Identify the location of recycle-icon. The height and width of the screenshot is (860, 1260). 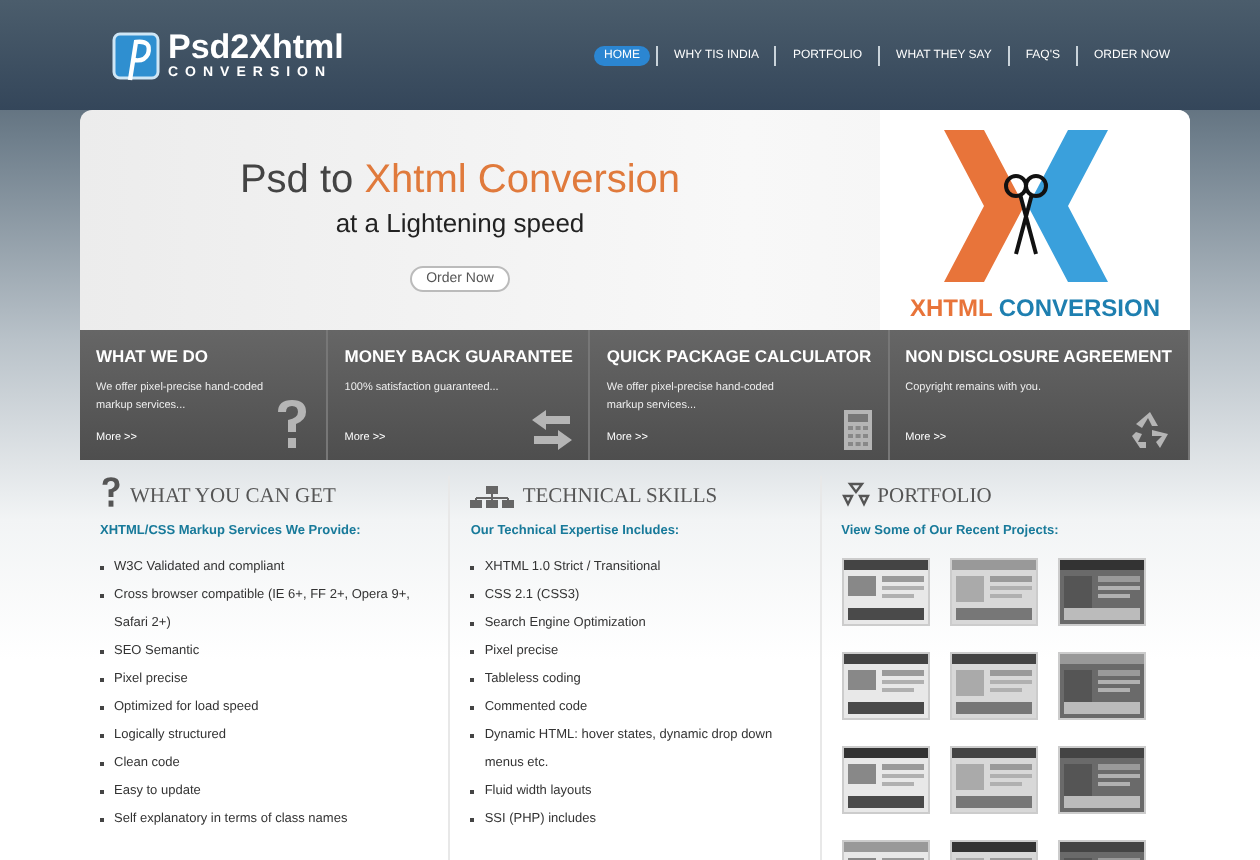
(1150, 430).